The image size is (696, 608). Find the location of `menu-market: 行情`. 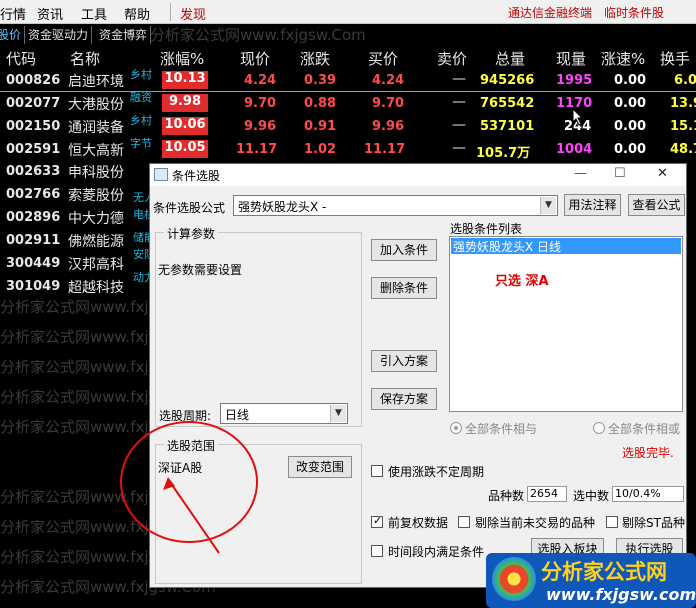

menu-market: 行情 is located at coordinates (13, 13).